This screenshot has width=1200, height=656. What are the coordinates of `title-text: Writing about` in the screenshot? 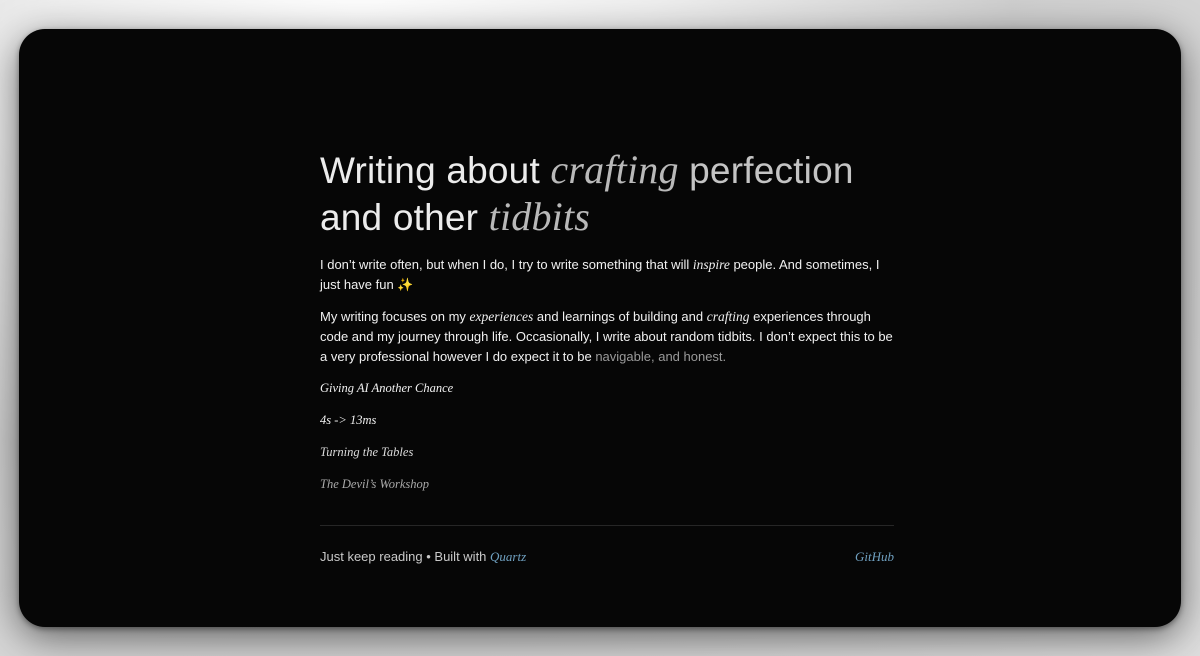 It's located at (435, 170).